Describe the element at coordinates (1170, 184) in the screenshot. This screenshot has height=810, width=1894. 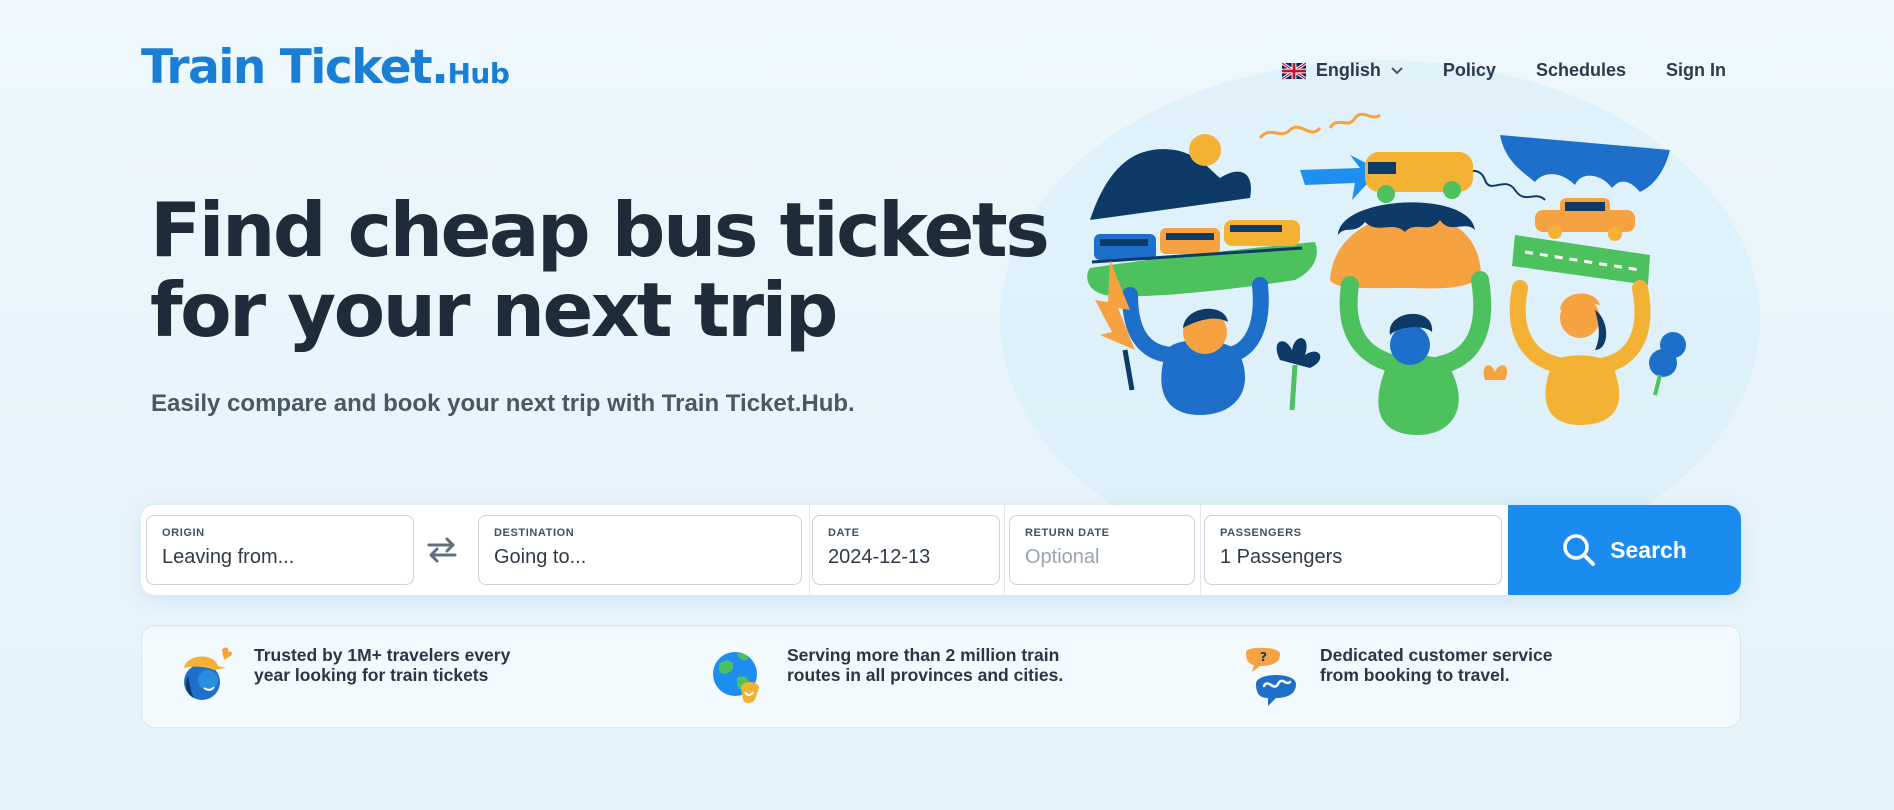
I see `mountain-shape` at that location.